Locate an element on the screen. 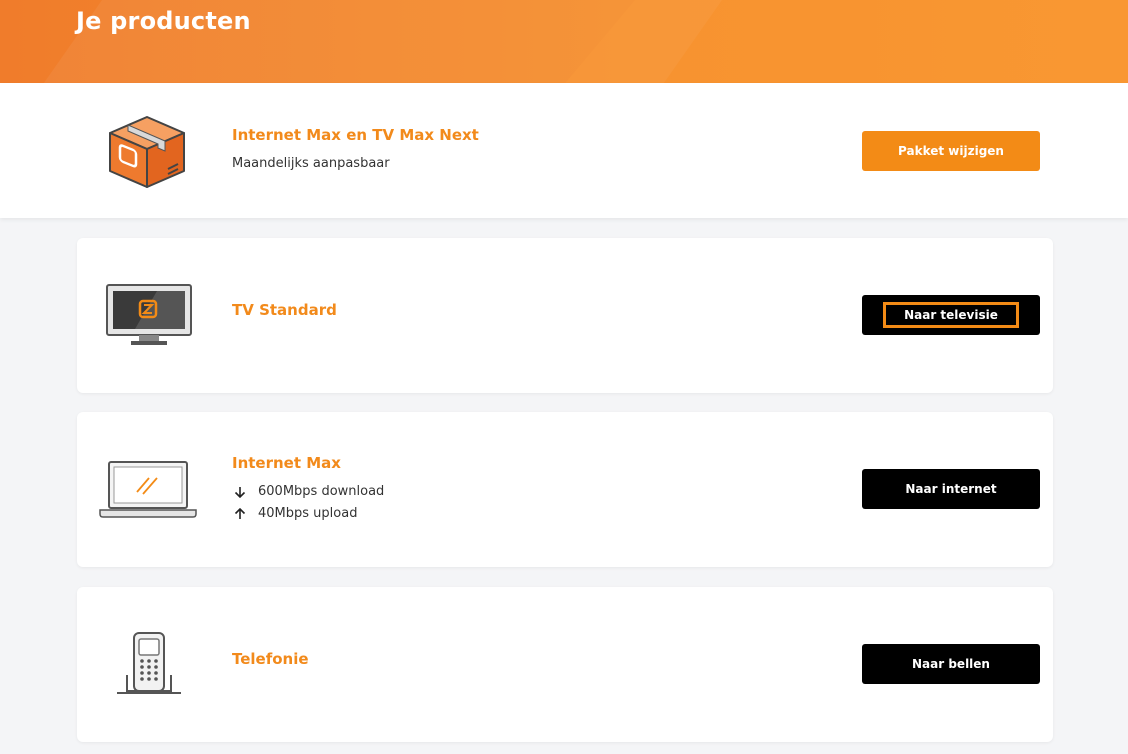 This screenshot has height=754, width=1128. download-speed: 600Mbps download is located at coordinates (321, 491).